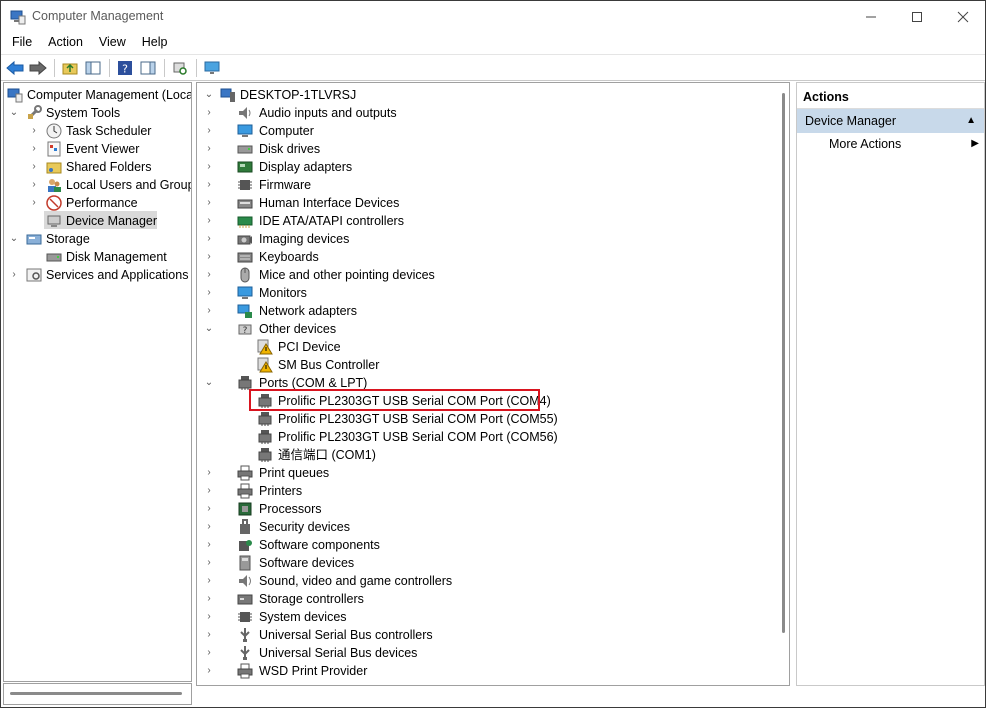  Describe the element at coordinates (97, 95) in the screenshot. I see `tree-item-computer-management: Computer Management (Local` at that location.